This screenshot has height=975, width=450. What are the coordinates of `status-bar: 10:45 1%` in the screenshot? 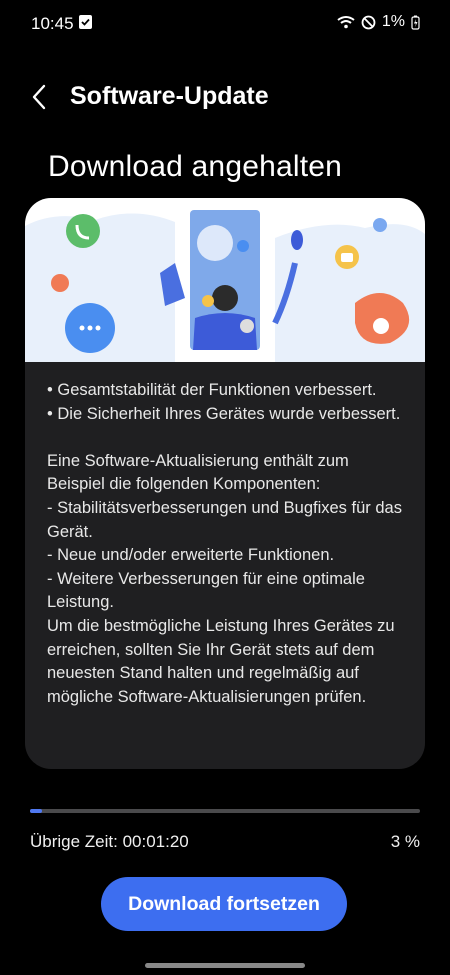 It's located at (225, 24).